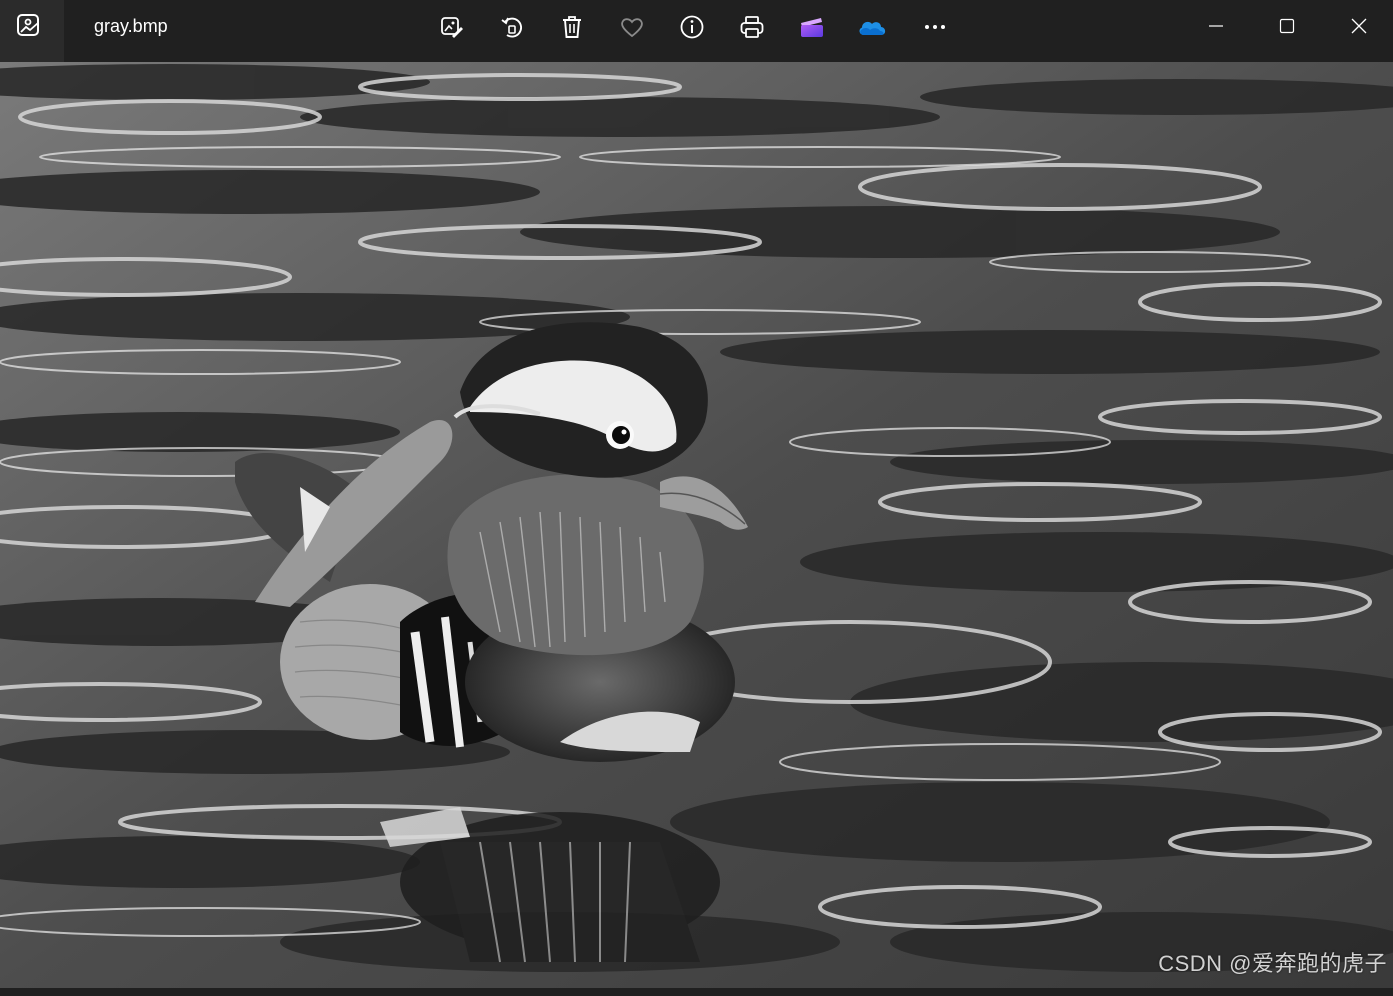 The height and width of the screenshot is (996, 1393). I want to click on edit-image-icon, so click(452, 27).